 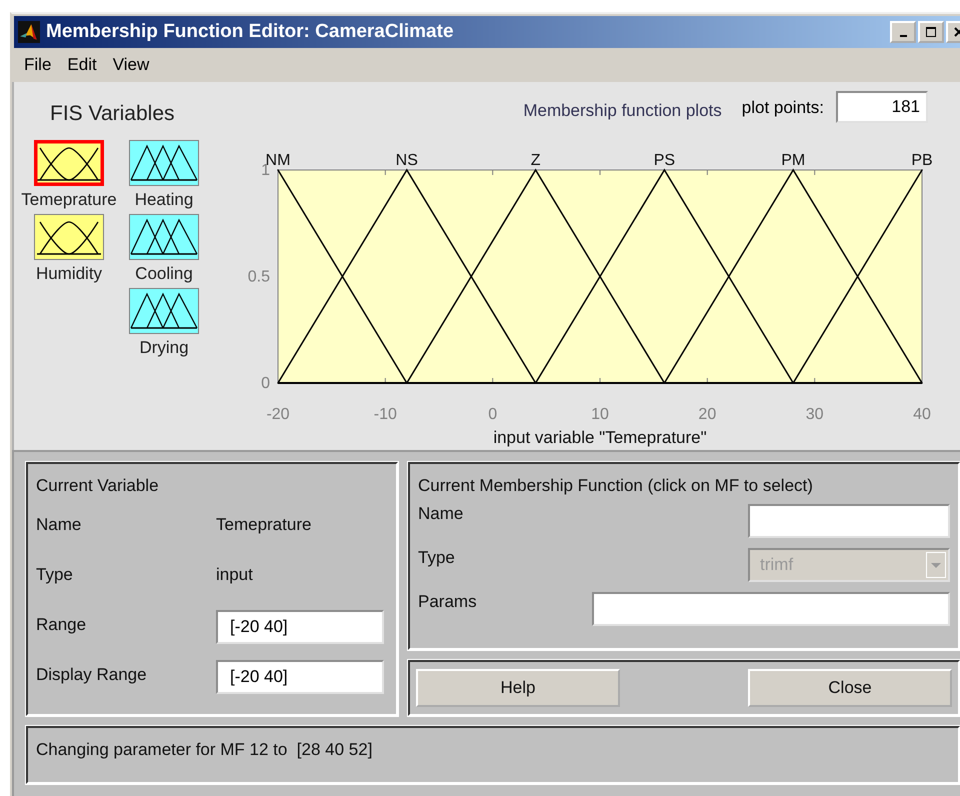 What do you see at coordinates (113, 114) in the screenshot?
I see `panel-title: FIS Variables` at bounding box center [113, 114].